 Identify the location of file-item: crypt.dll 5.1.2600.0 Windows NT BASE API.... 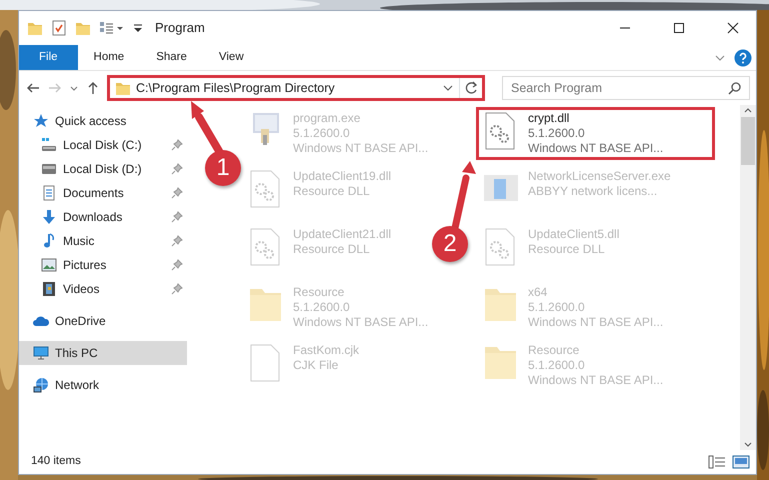
(596, 133).